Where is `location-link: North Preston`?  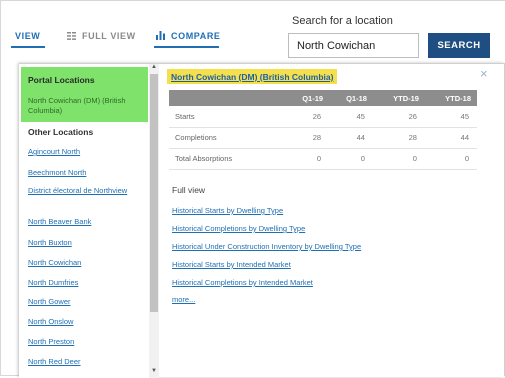
location-link: North Preston is located at coordinates (85, 342).